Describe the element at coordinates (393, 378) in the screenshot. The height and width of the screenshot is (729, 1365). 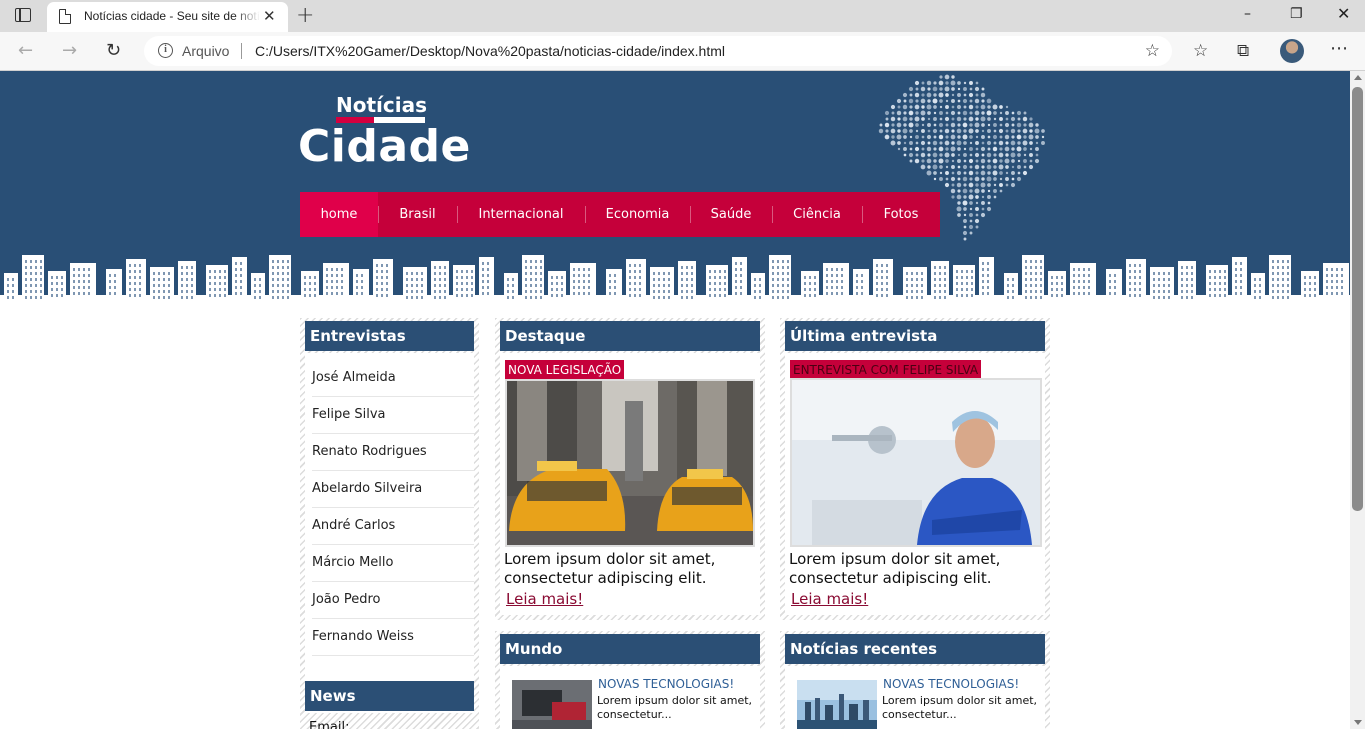
I see `sidebar-item-jose-almeida: José Almeida` at that location.